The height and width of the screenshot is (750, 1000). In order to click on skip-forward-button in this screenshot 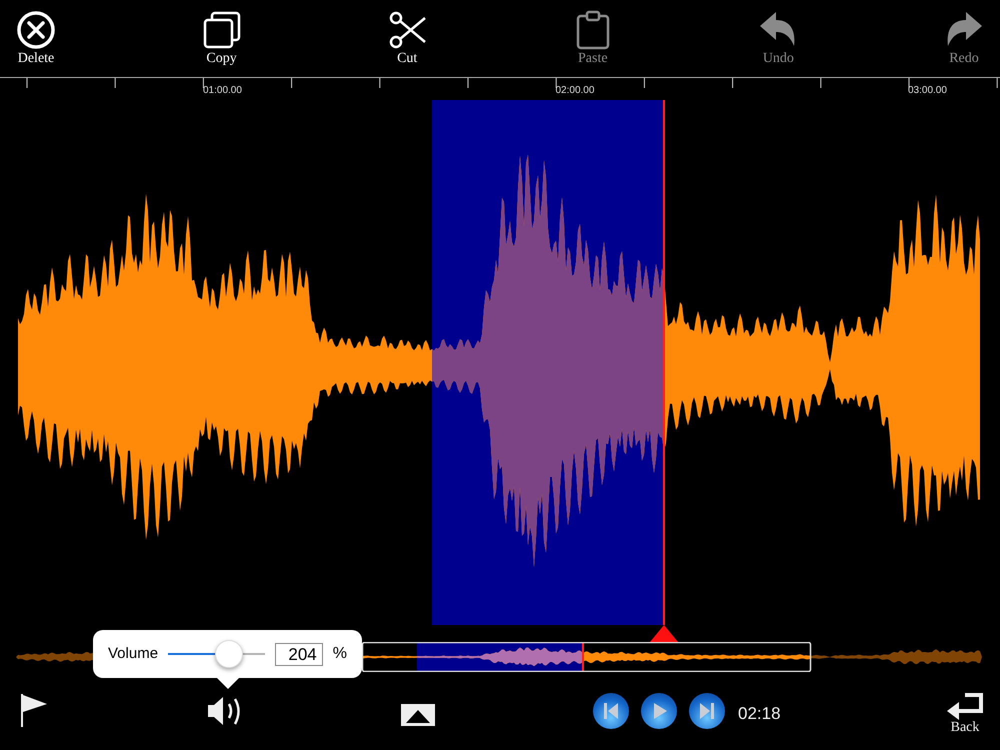, I will do `click(707, 711)`.